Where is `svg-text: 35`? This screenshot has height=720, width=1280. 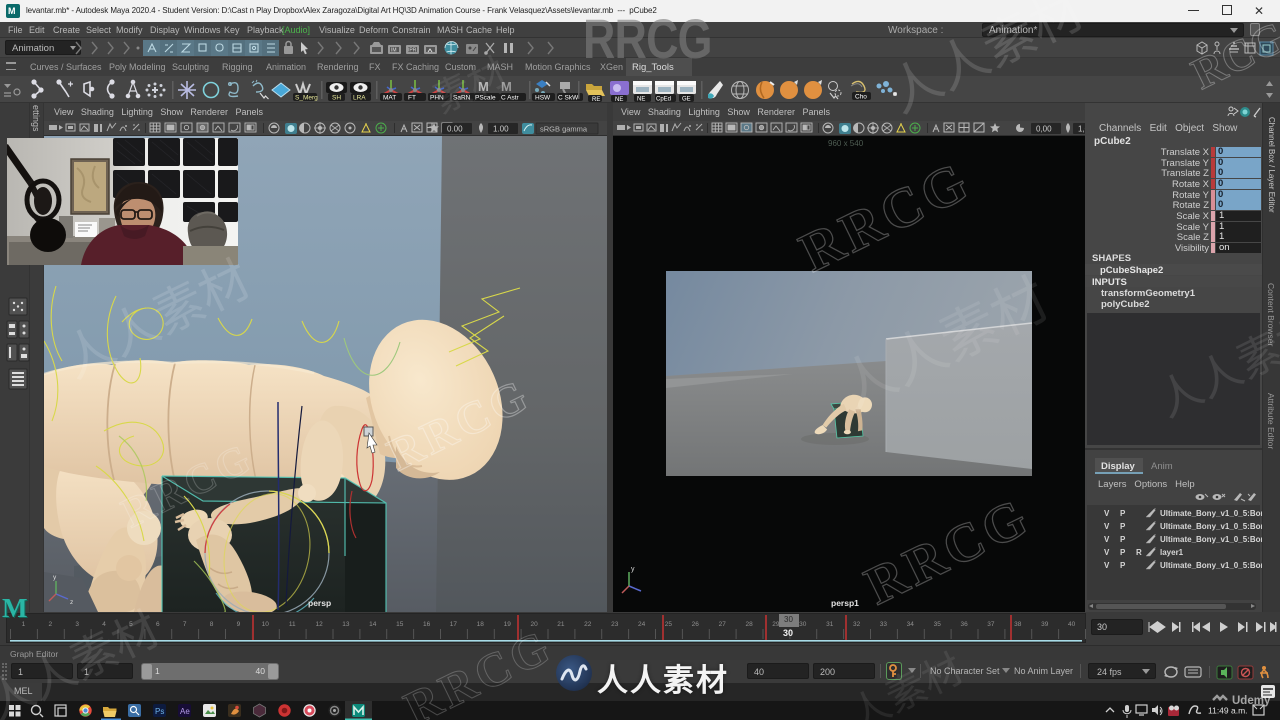
svg-text: 35 is located at coordinates (938, 624).